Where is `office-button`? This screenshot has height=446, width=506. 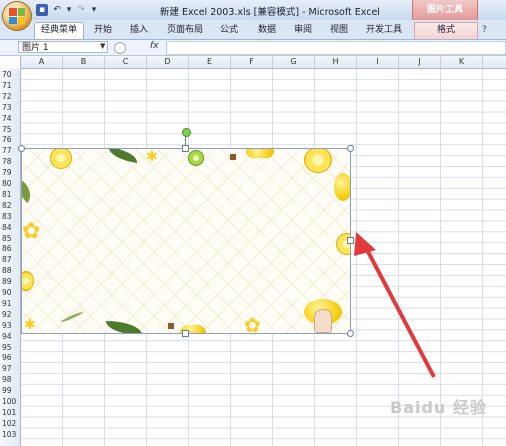 office-button is located at coordinates (17, 16).